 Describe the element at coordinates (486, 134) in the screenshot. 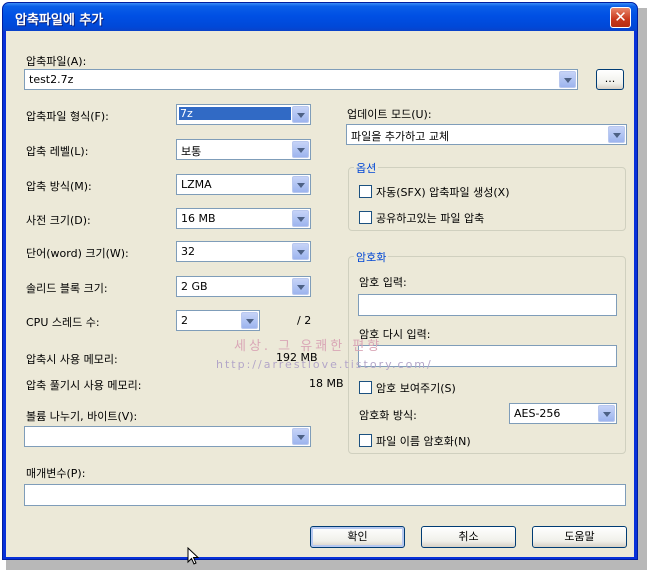

I see `update-mode-select: 파일을 추가하고 교체` at that location.